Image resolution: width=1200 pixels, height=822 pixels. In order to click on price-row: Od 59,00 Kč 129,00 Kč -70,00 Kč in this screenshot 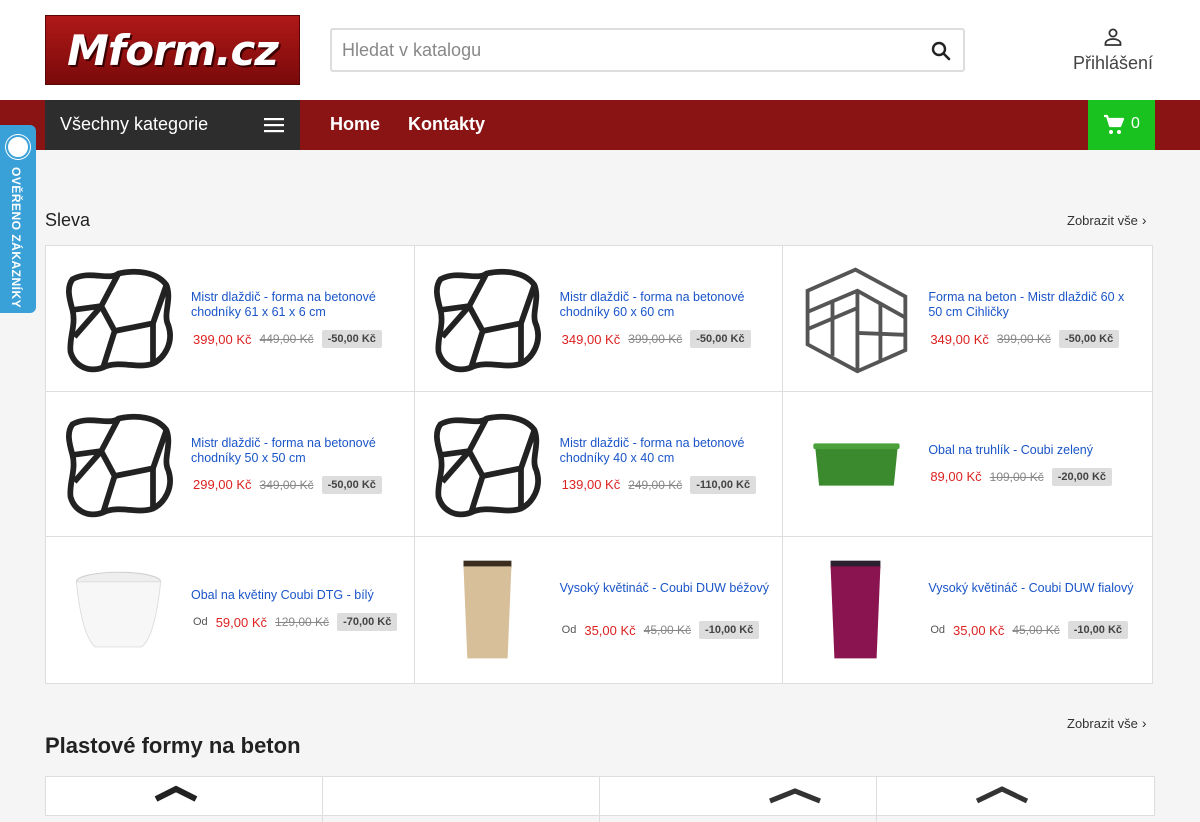, I will do `click(295, 622)`.